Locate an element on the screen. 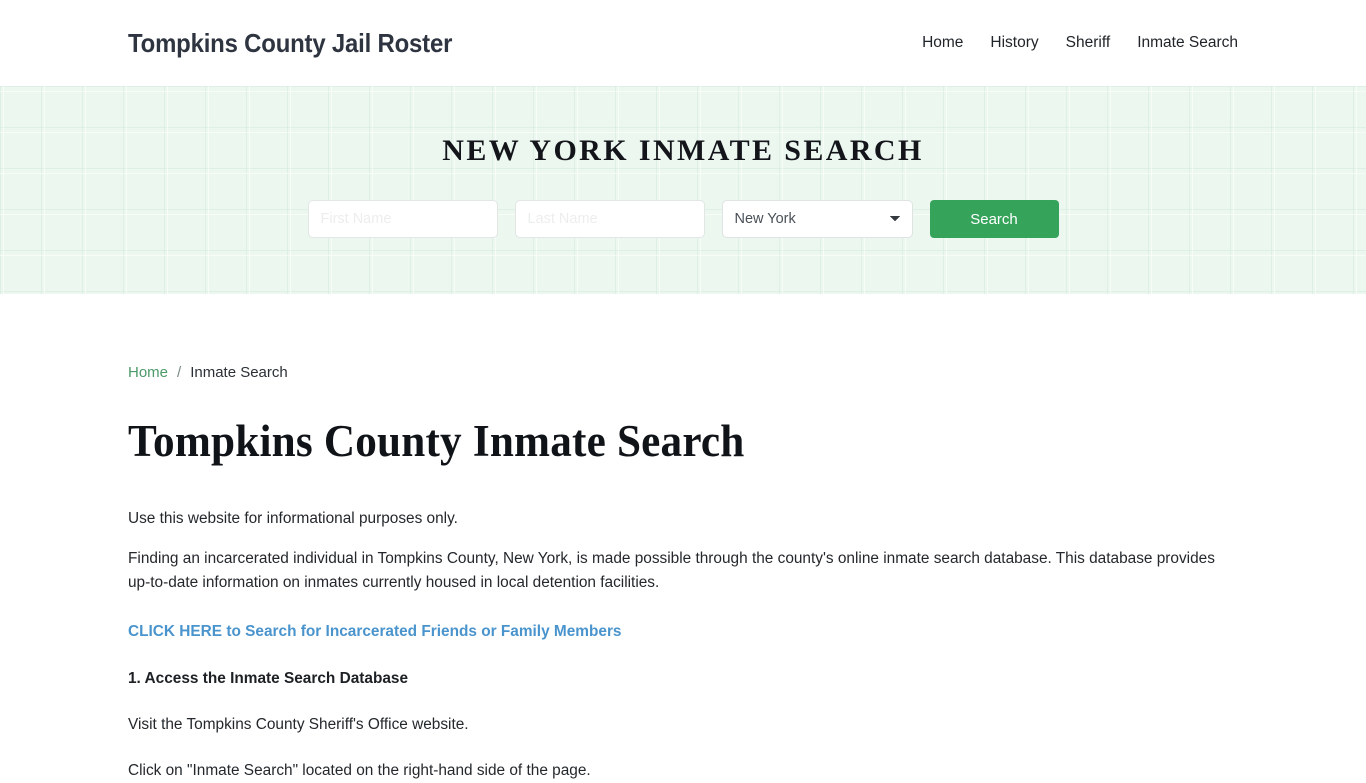 This screenshot has height=783, width=1366. page-title: Tompkins County Inmate Search is located at coordinates (436, 441).